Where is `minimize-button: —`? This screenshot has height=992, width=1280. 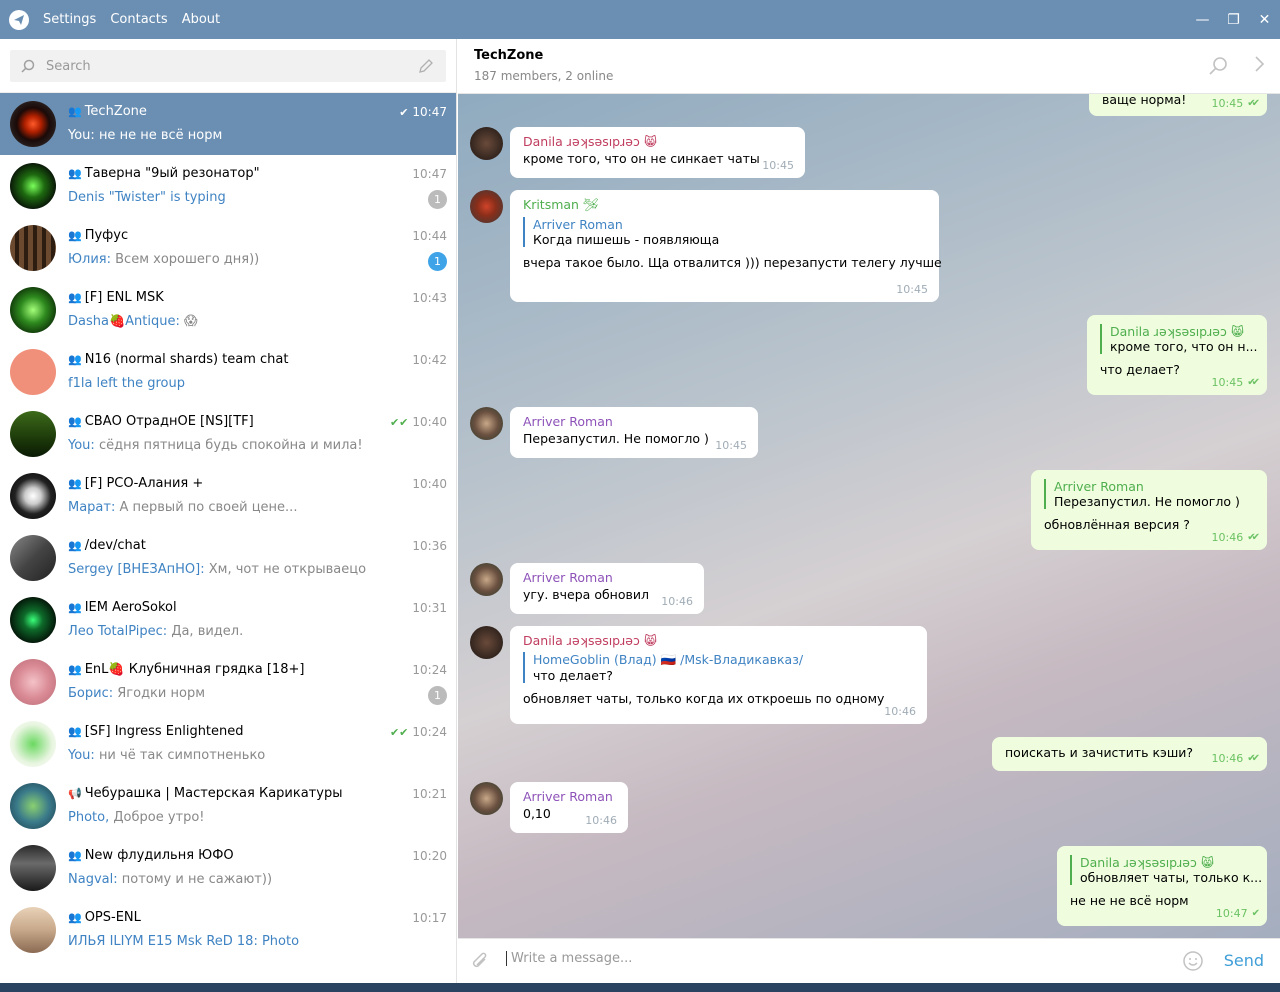
minimize-button: — is located at coordinates (1202, 19).